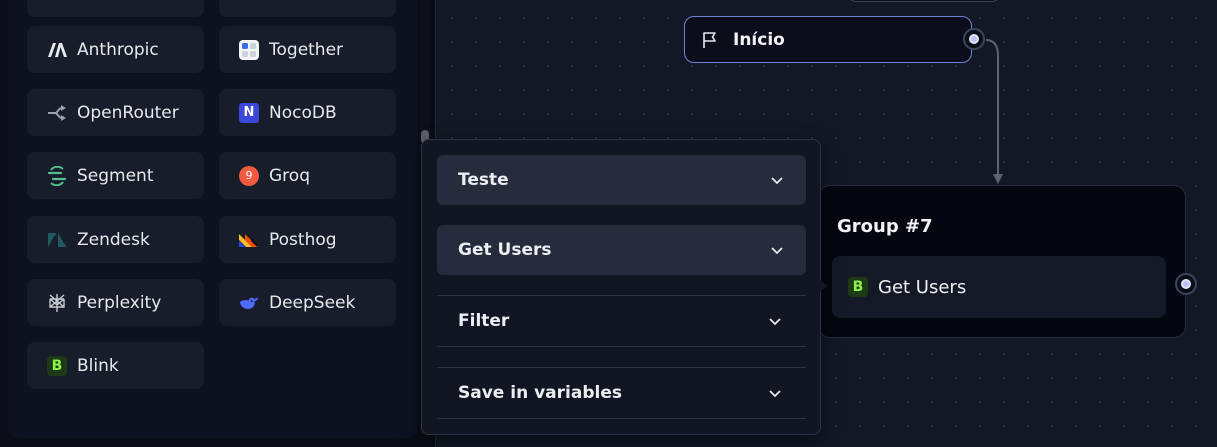 This screenshot has height=447, width=1217. I want to click on action-select: Get Users, so click(621, 250).